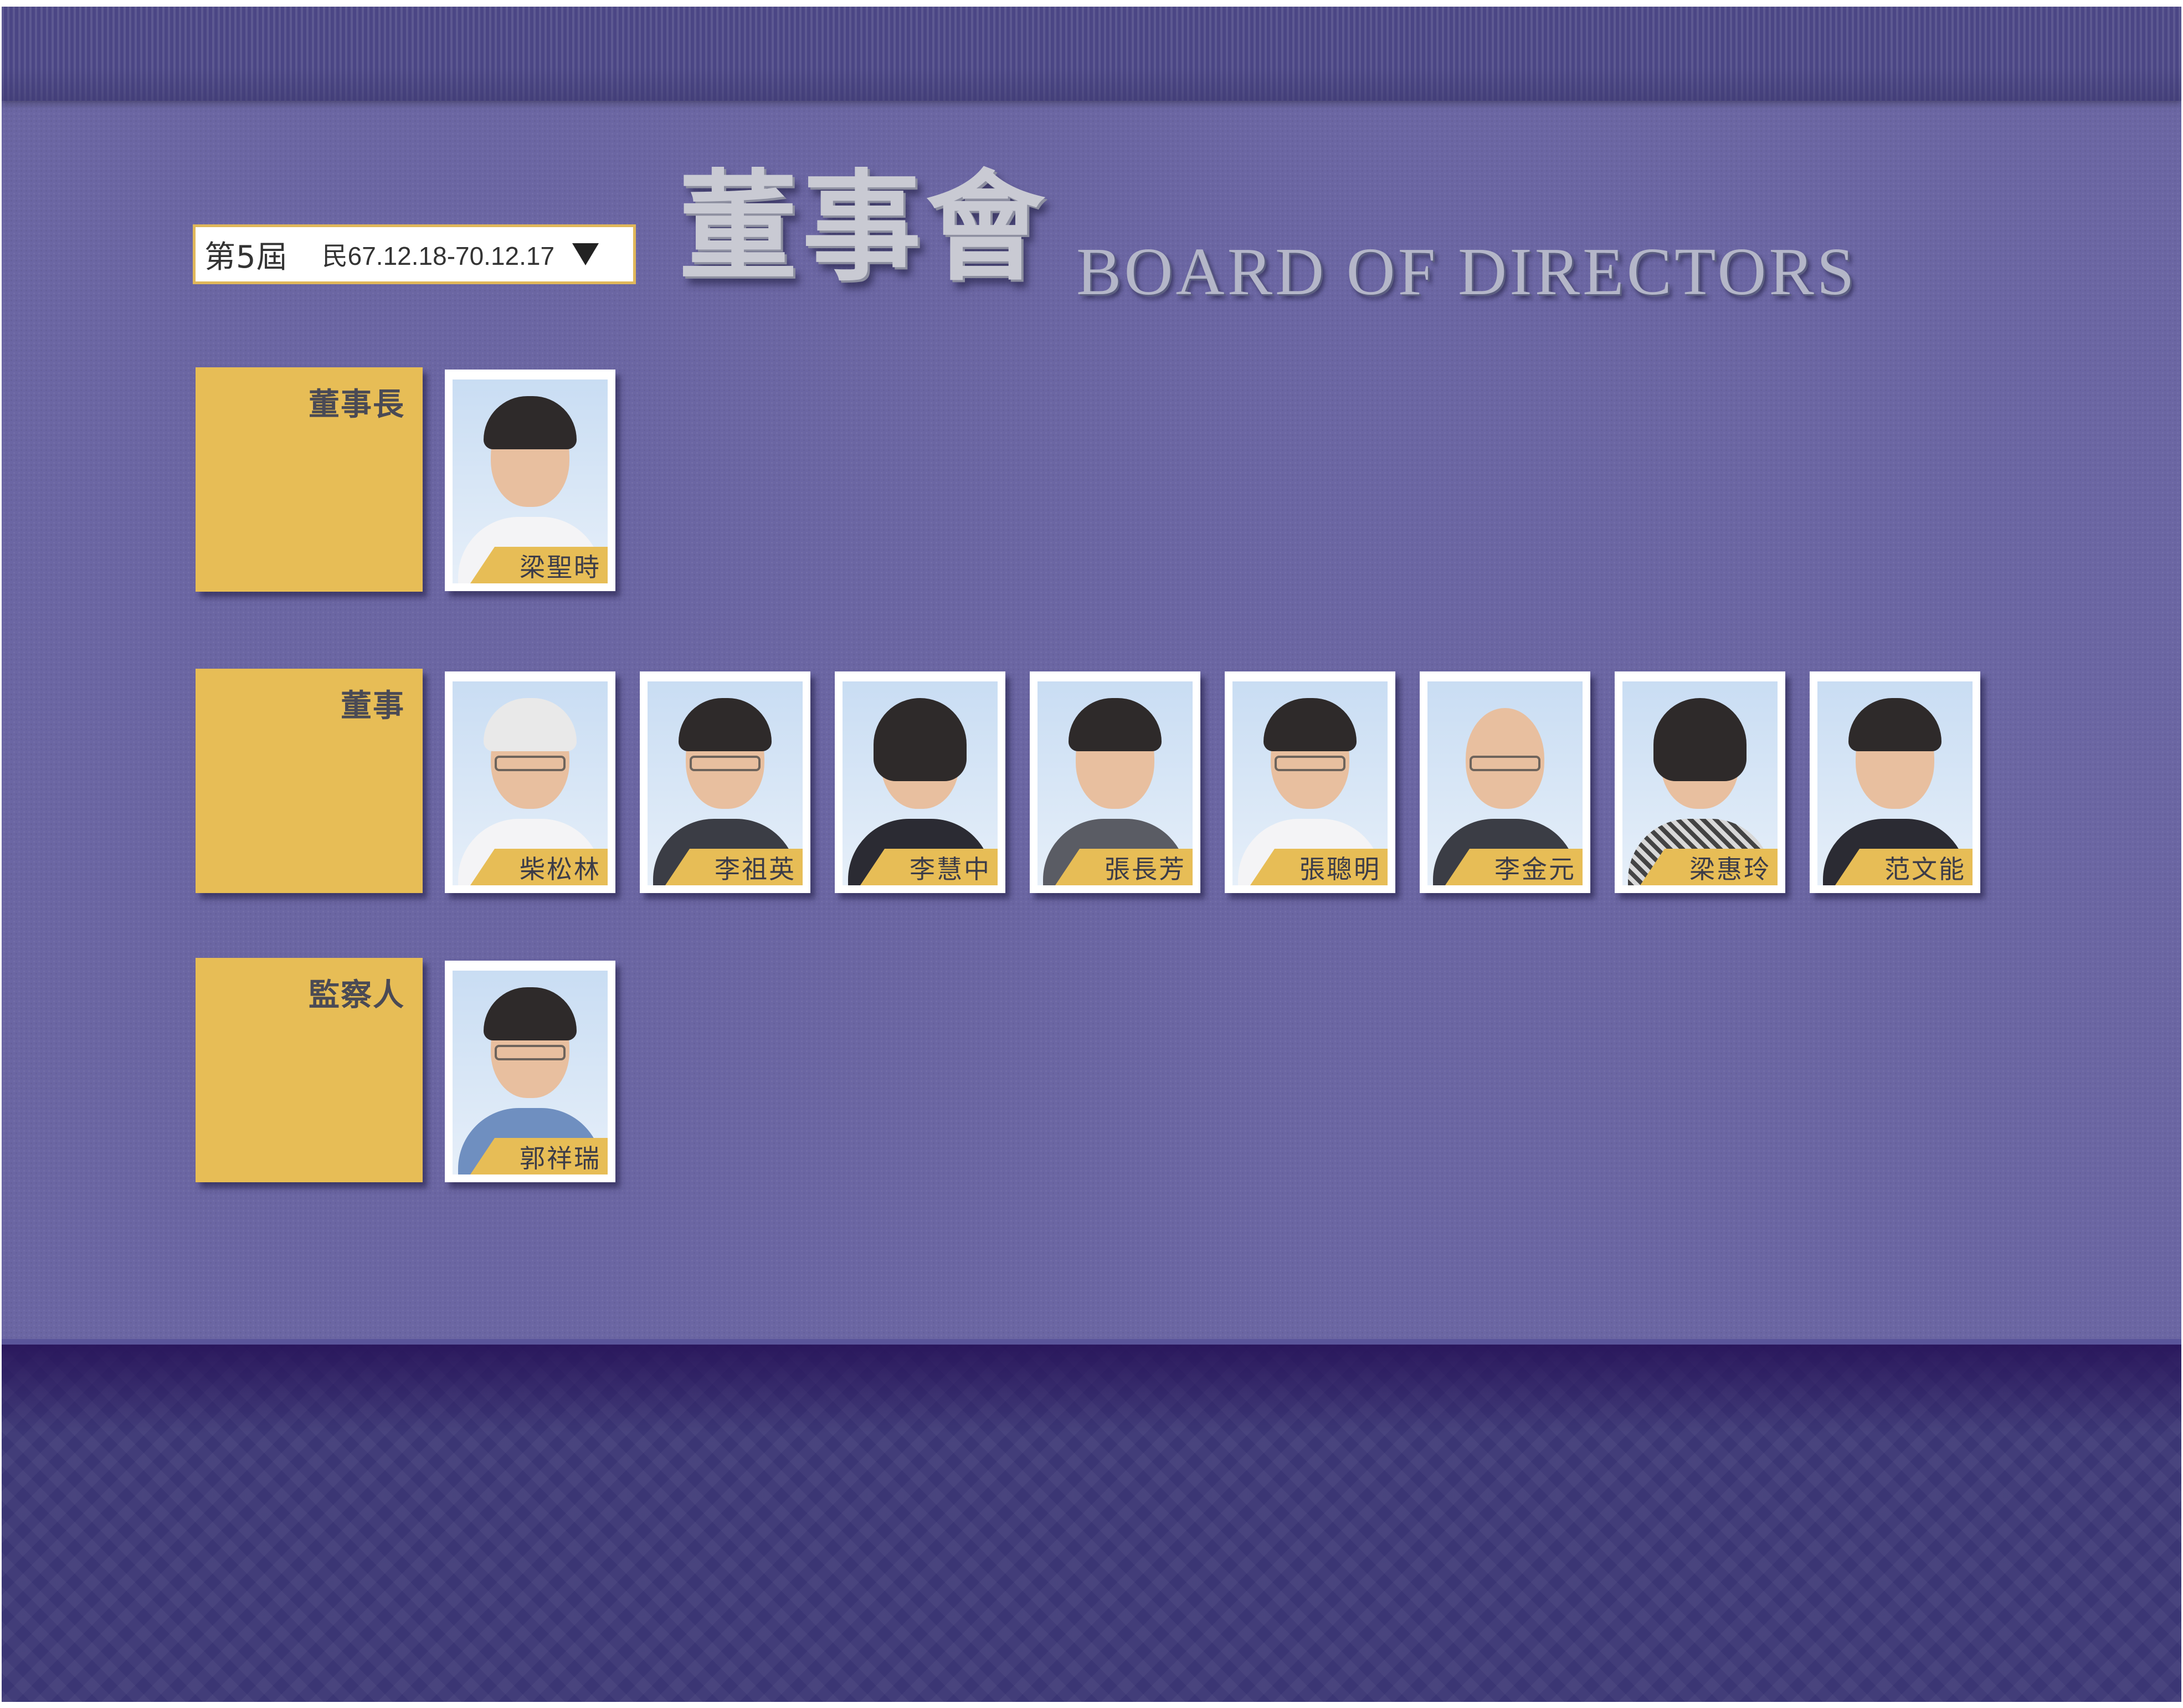 This screenshot has width=2183, height=1708. Describe the element at coordinates (309, 1070) in the screenshot. I see `role-box-supervisor: 監察人` at that location.